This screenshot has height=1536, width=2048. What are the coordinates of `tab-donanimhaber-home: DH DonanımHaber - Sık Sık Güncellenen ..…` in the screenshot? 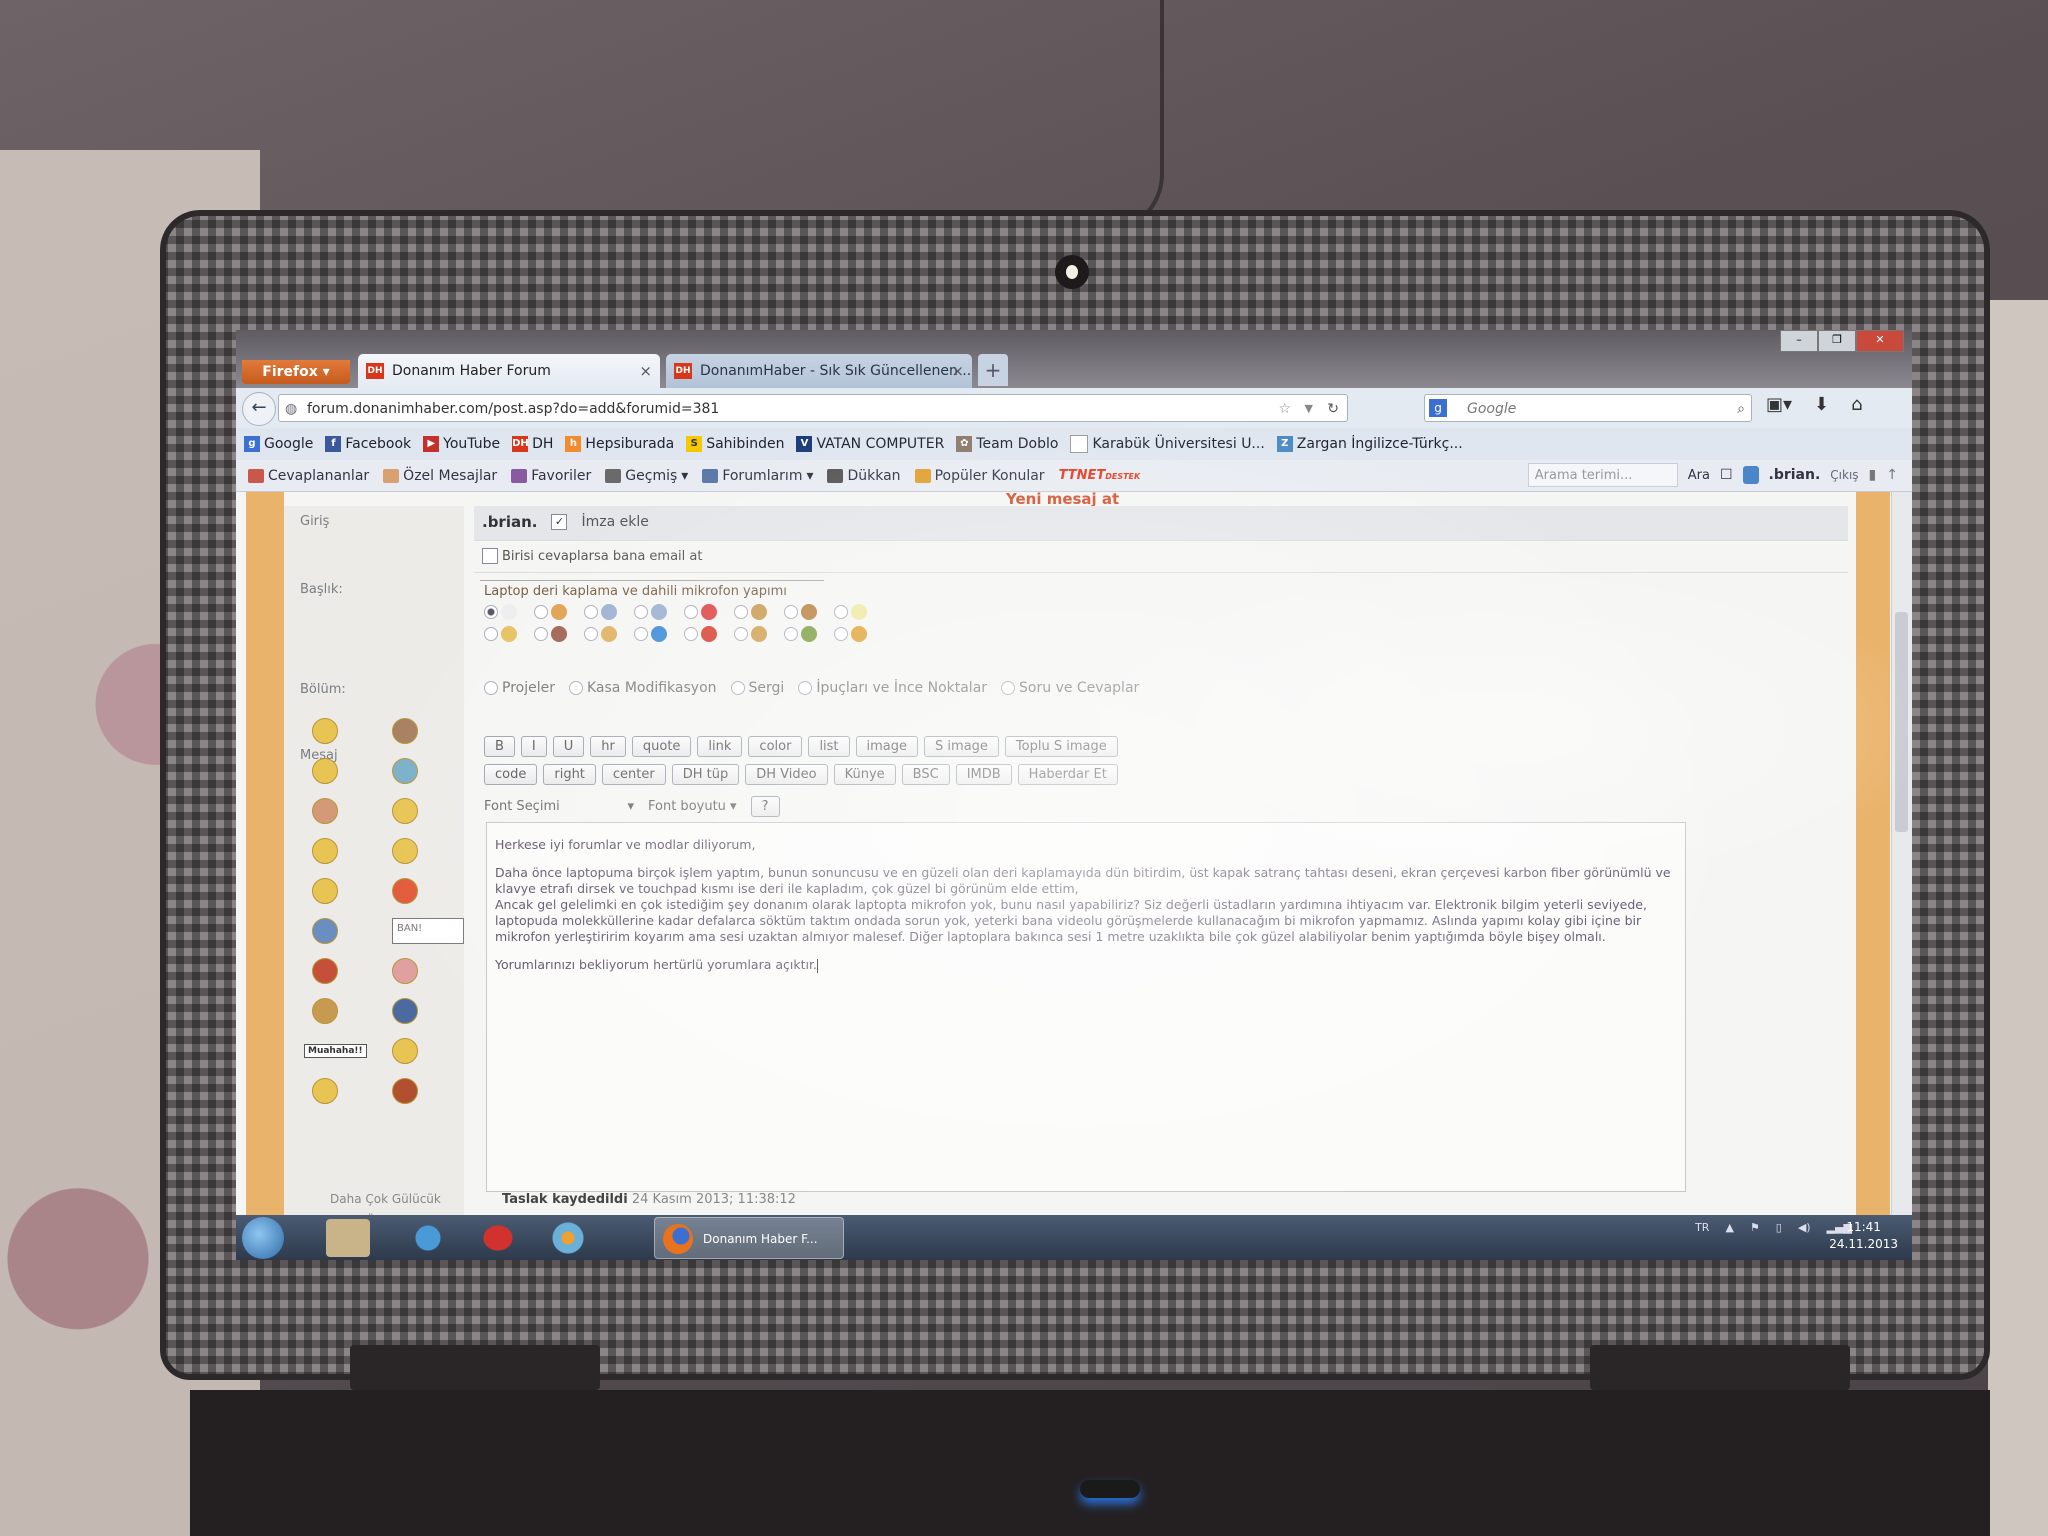 It's located at (819, 371).